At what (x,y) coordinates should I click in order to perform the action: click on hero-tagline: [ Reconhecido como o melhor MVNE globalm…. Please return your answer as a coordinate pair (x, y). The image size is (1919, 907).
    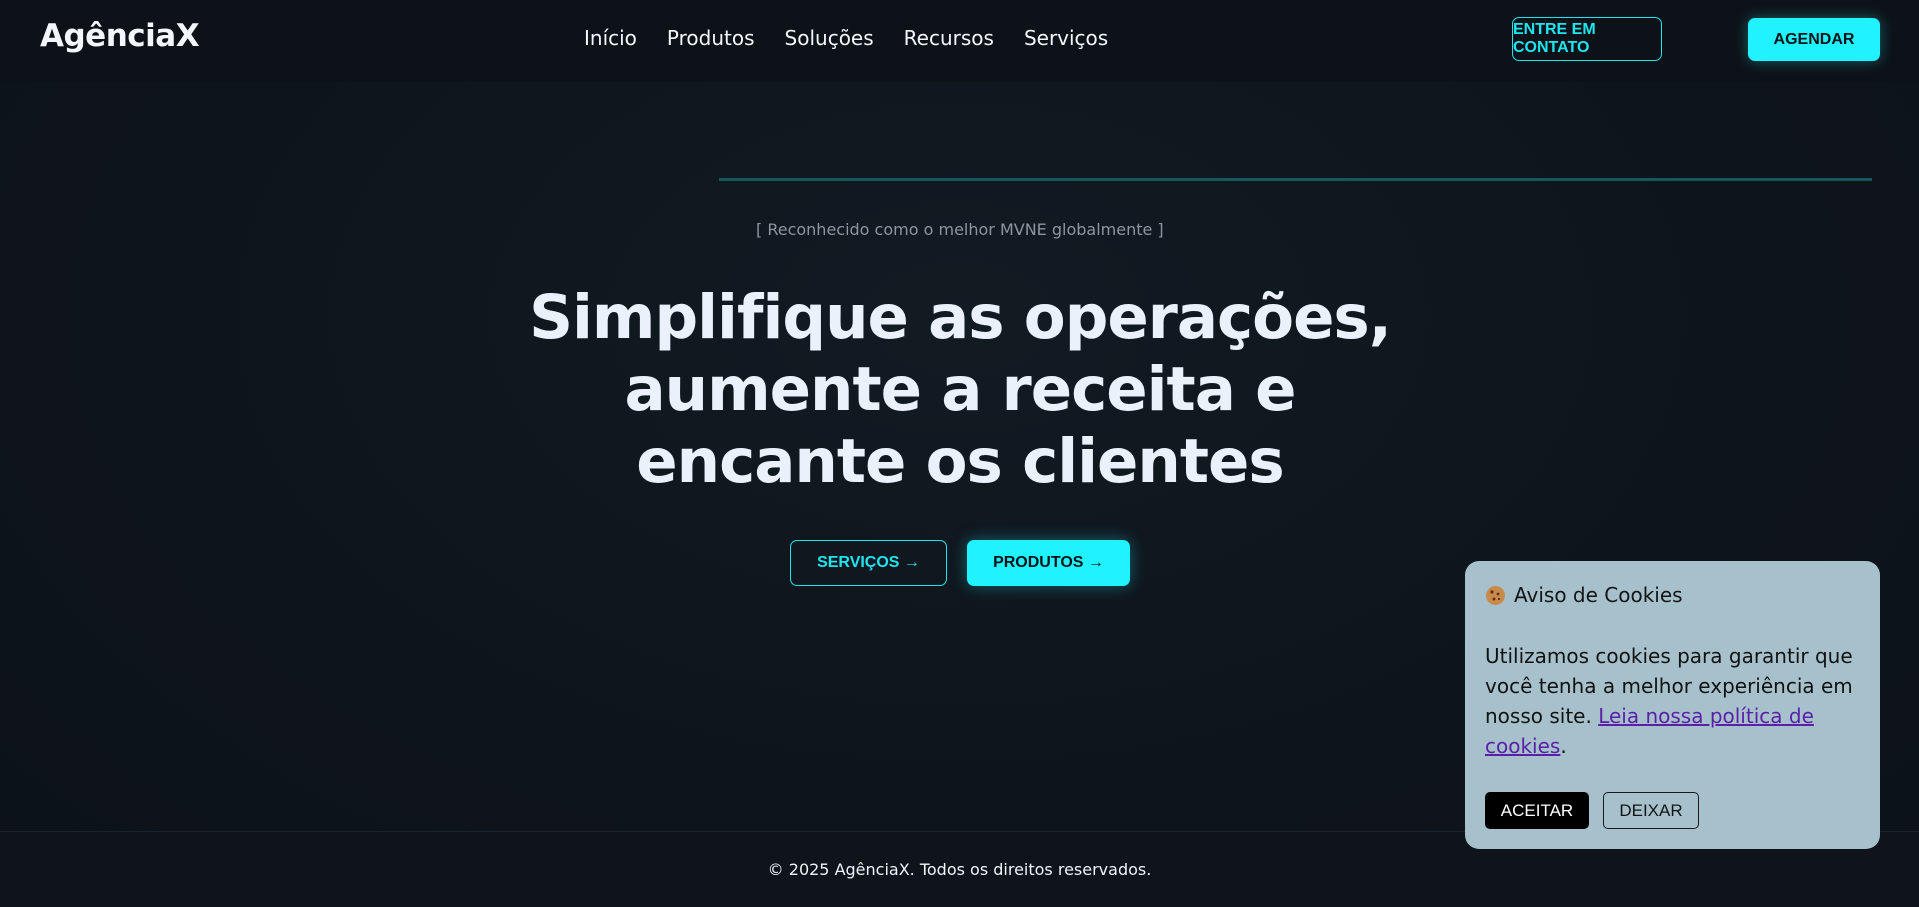
    Looking at the image, I should click on (960, 229).